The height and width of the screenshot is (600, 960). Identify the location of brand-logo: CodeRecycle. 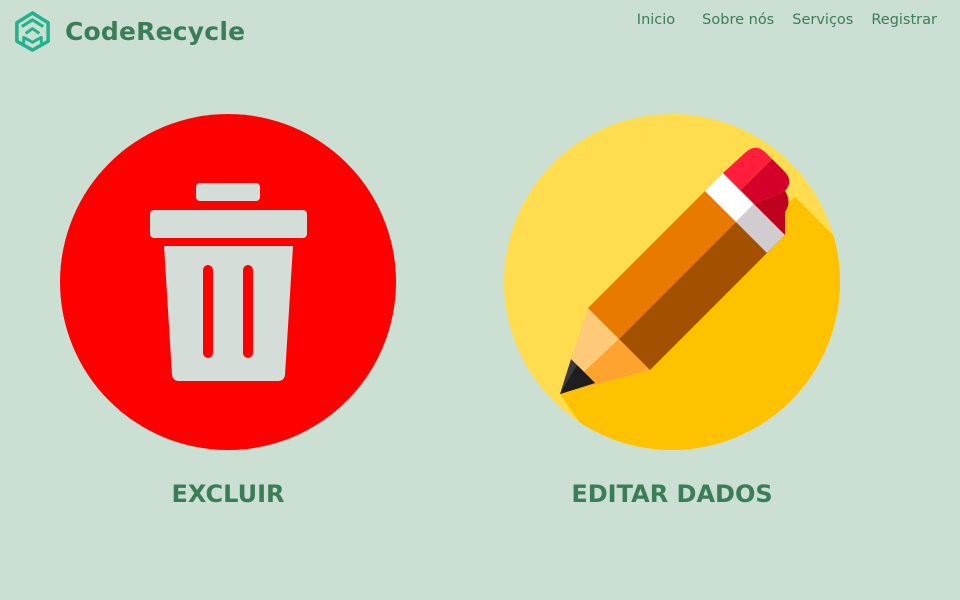
(128, 31).